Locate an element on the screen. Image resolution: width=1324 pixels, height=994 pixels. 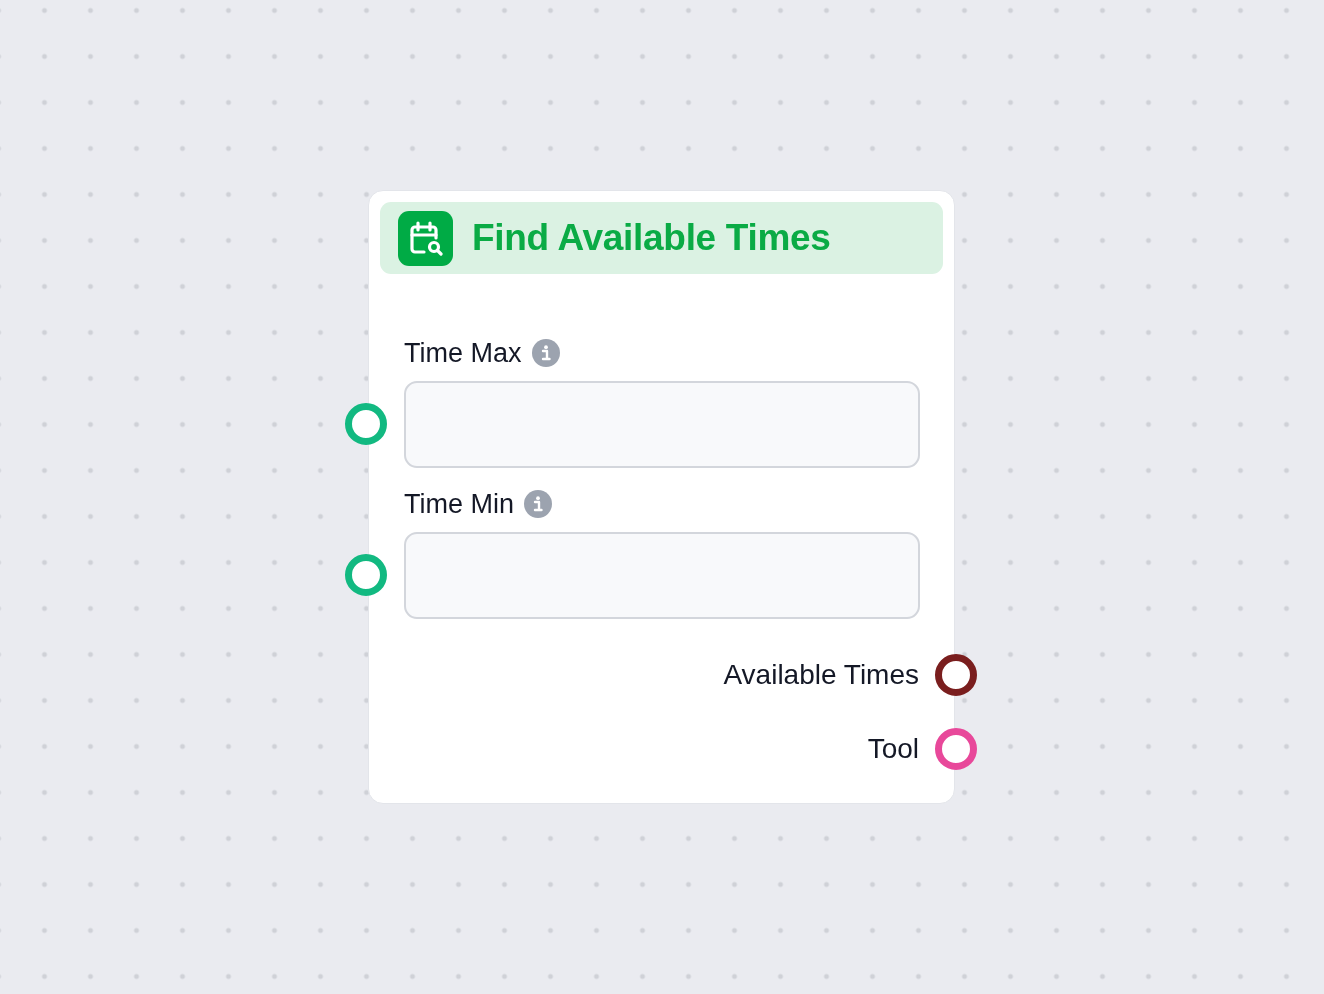
calendar-search-icon is located at coordinates (425, 238).